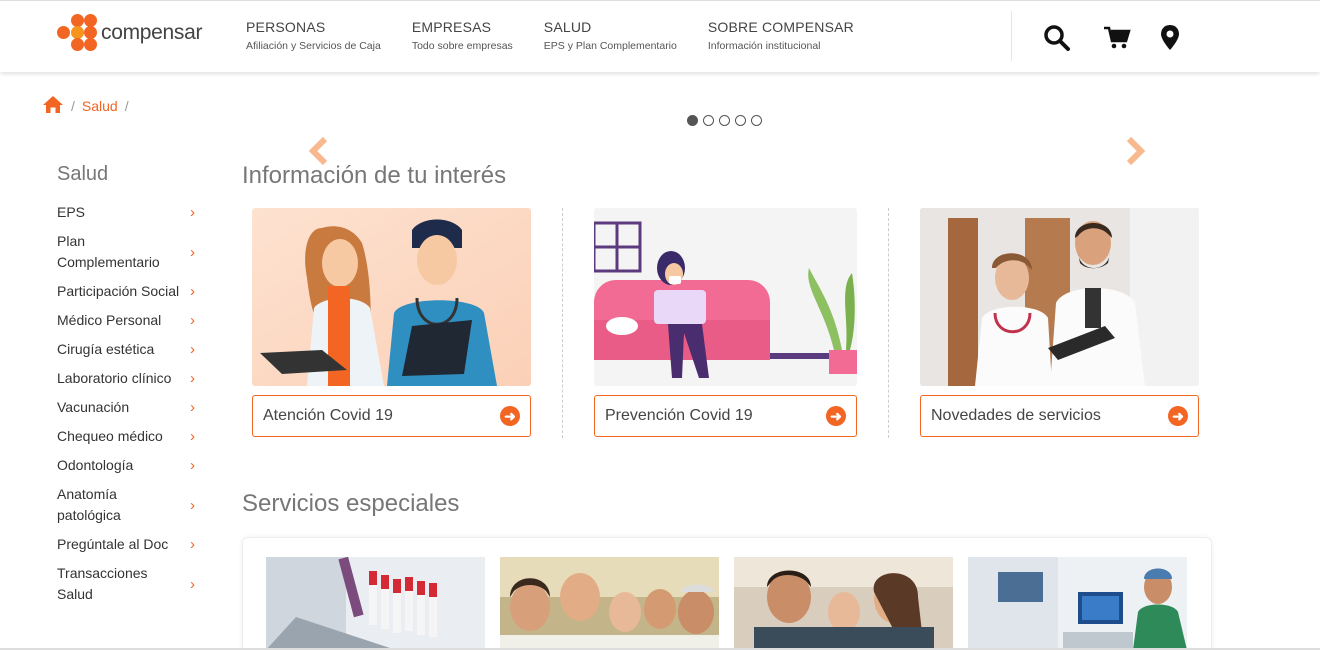 Image resolution: width=1320 pixels, height=650 pixels. I want to click on carousel-indicators, so click(727, 120).